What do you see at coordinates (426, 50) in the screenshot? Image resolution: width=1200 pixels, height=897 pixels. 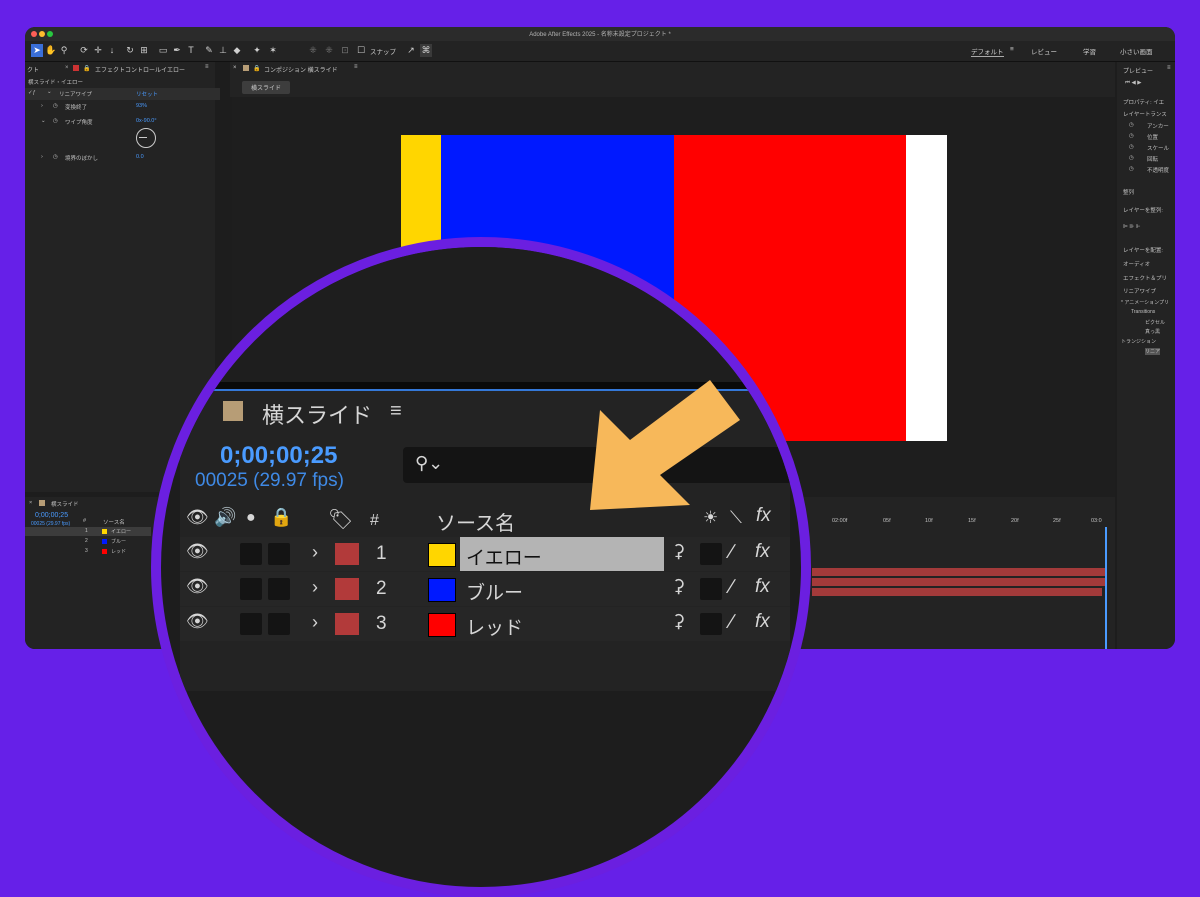 I see `snap-grid-icon: ⌘` at bounding box center [426, 50].